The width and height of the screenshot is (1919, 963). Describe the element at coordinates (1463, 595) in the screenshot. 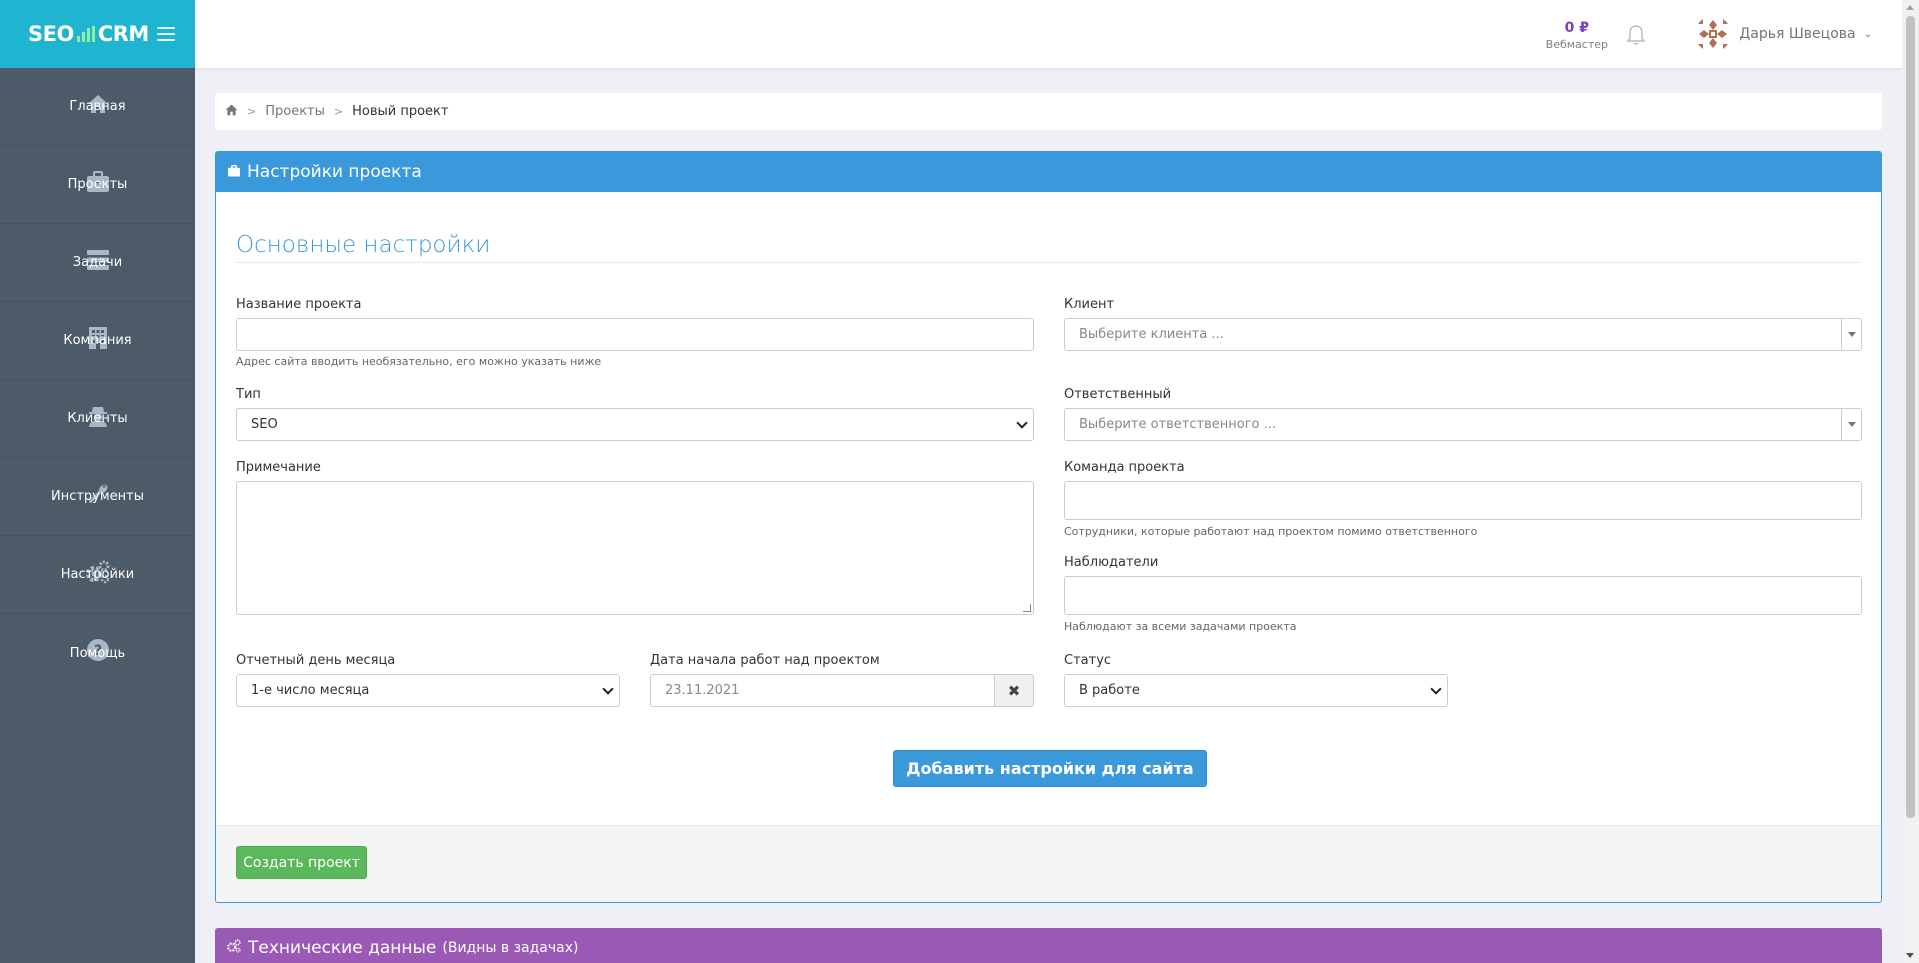

I see `observers-input` at that location.